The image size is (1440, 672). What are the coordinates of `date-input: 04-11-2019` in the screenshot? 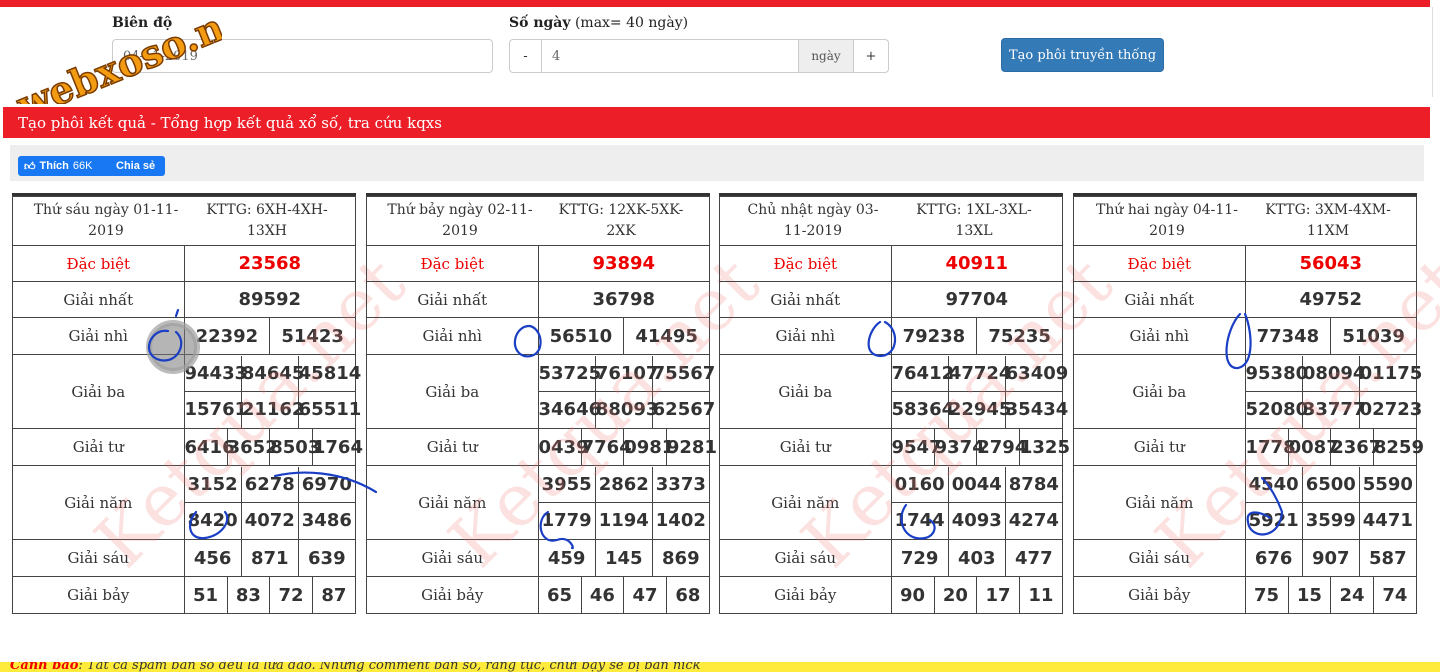 It's located at (302, 56).